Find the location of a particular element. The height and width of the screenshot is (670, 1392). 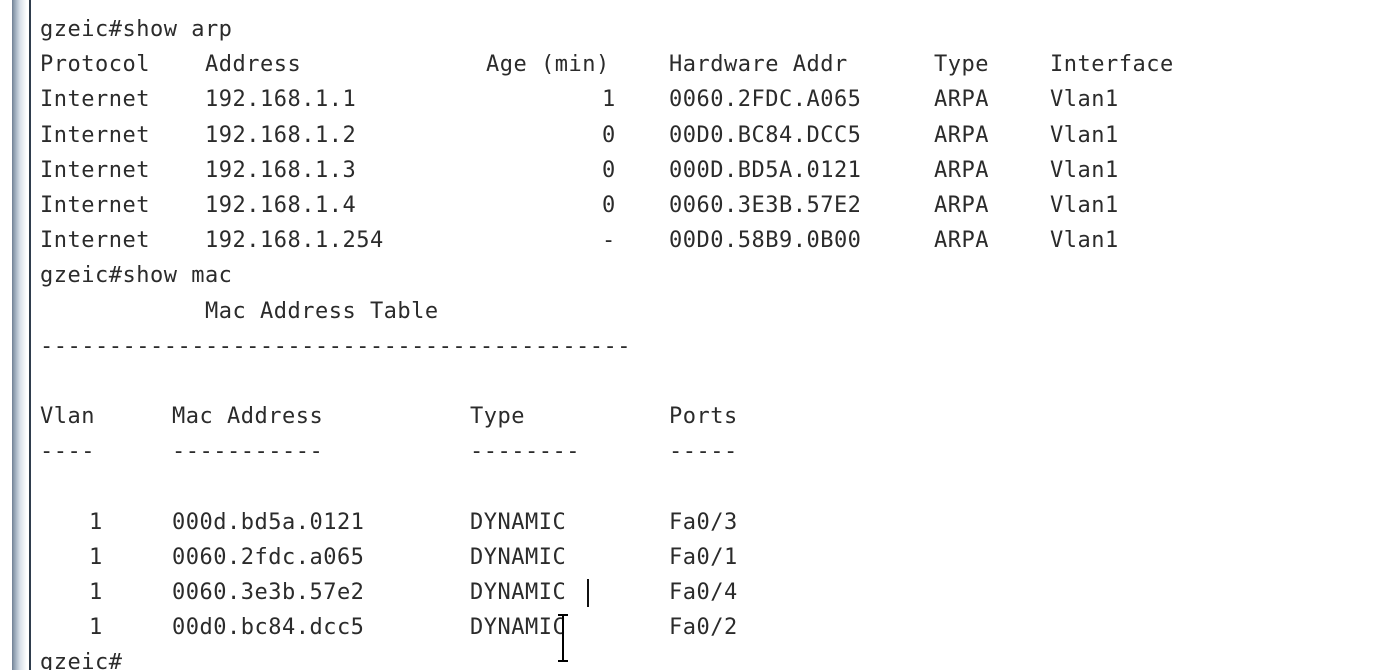

mac-header-row: Vlan Mac Address Type Ports is located at coordinates (710, 416).